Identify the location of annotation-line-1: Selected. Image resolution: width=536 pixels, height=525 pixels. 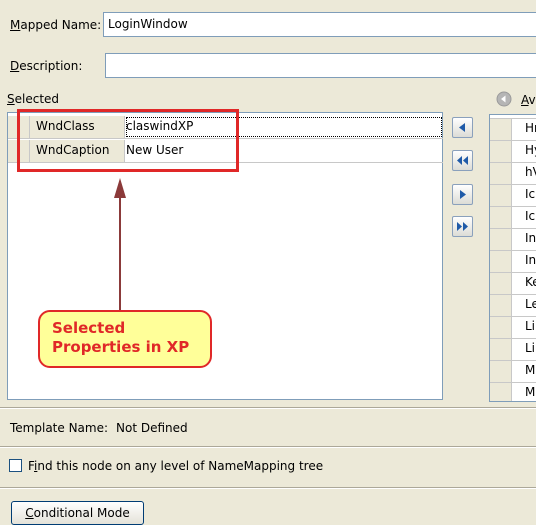
(89, 328).